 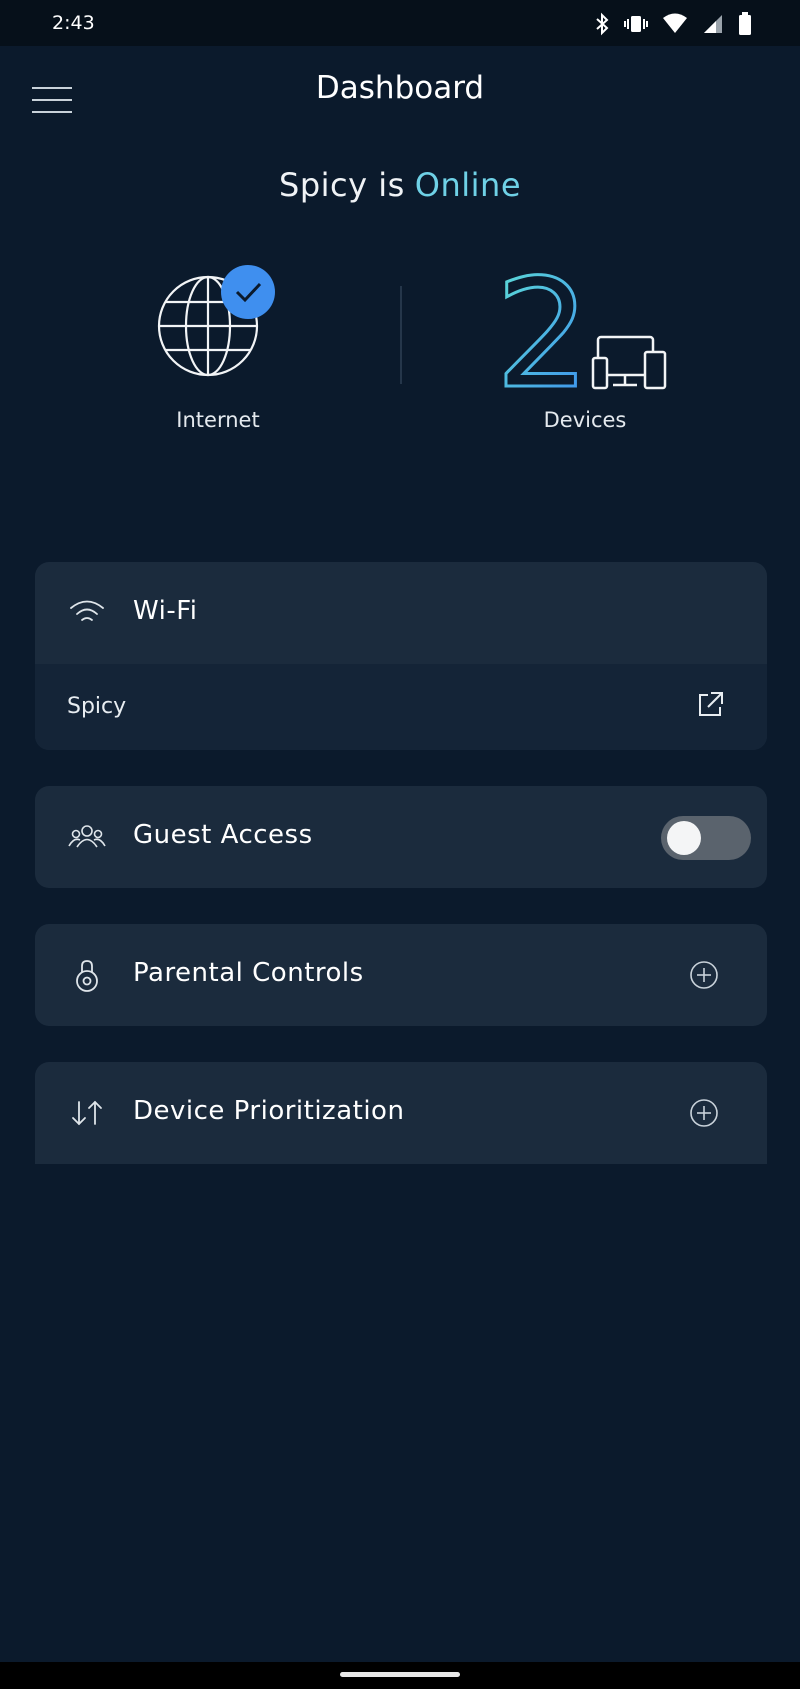 What do you see at coordinates (710, 705) in the screenshot?
I see `external-link-icon` at bounding box center [710, 705].